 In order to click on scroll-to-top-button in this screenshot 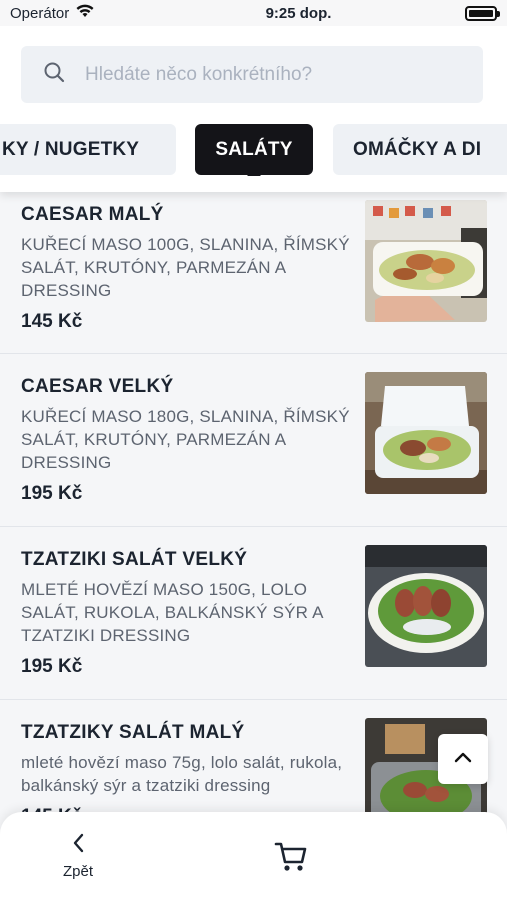, I will do `click(463, 759)`.